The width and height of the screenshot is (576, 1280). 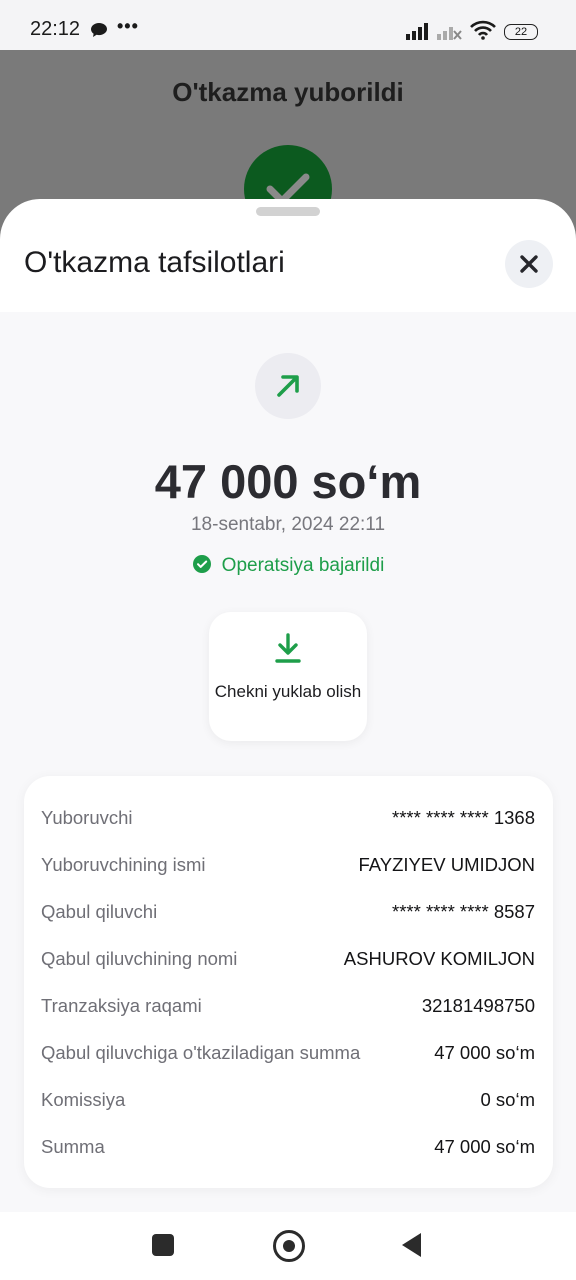 I want to click on detail-row-sender-card: Yuboruvchi **** **** **** 1368, so click(x=288, y=820).